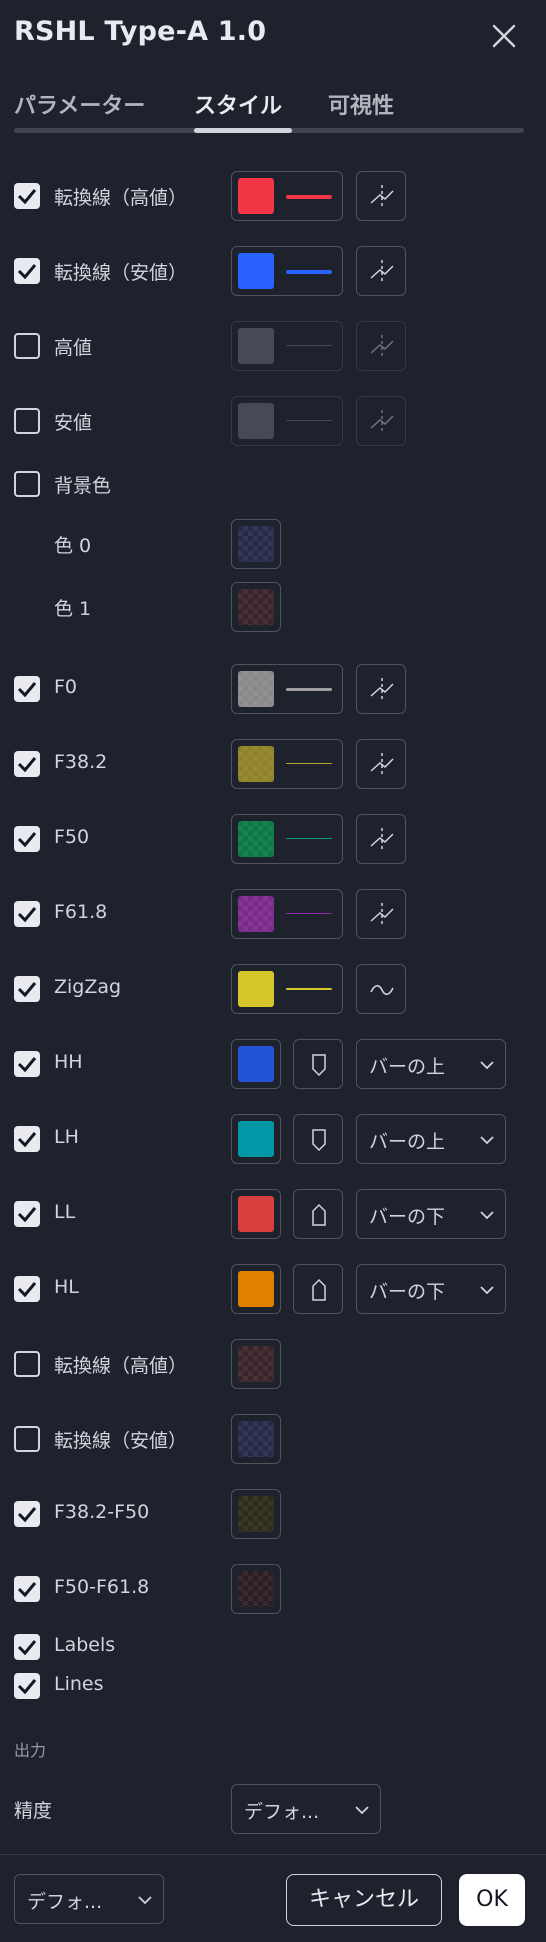 This screenshot has width=546, height=1942. What do you see at coordinates (287, 346) in the screenshot?
I see `color-line-picker-high` at bounding box center [287, 346].